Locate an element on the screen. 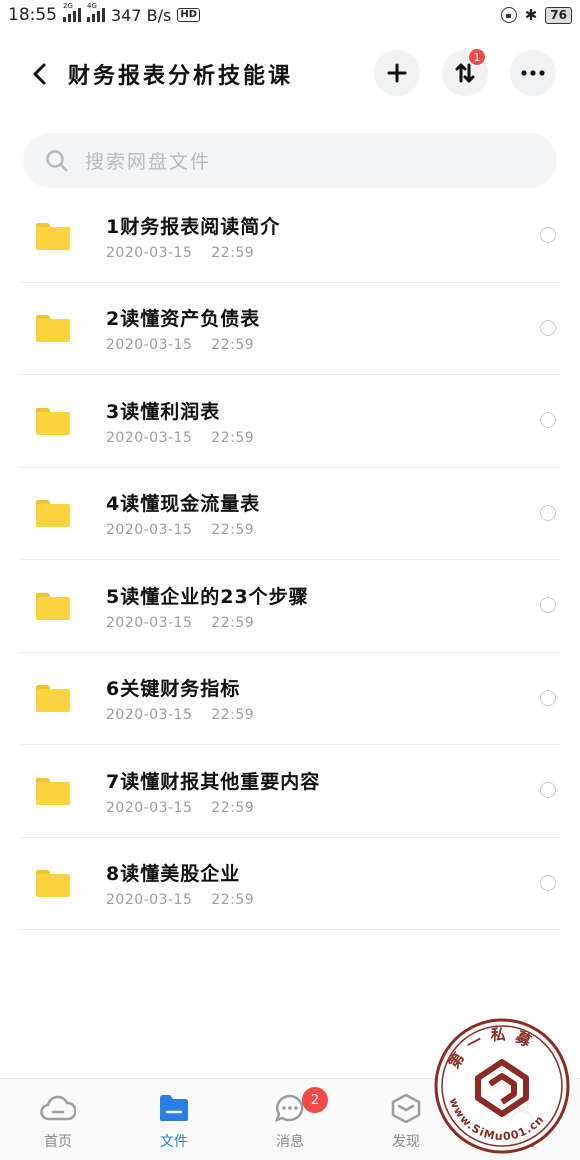  status-bar: 18:55 2G 4G 347 B/s HD ✱ 76 is located at coordinates (290, 15).